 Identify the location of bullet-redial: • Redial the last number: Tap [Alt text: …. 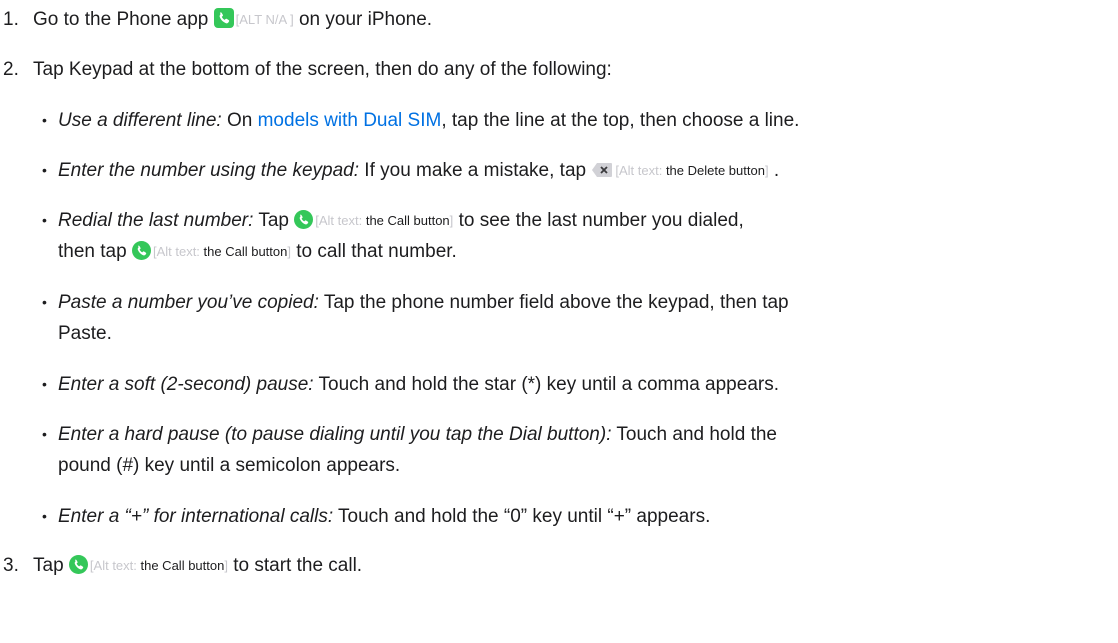
(393, 220).